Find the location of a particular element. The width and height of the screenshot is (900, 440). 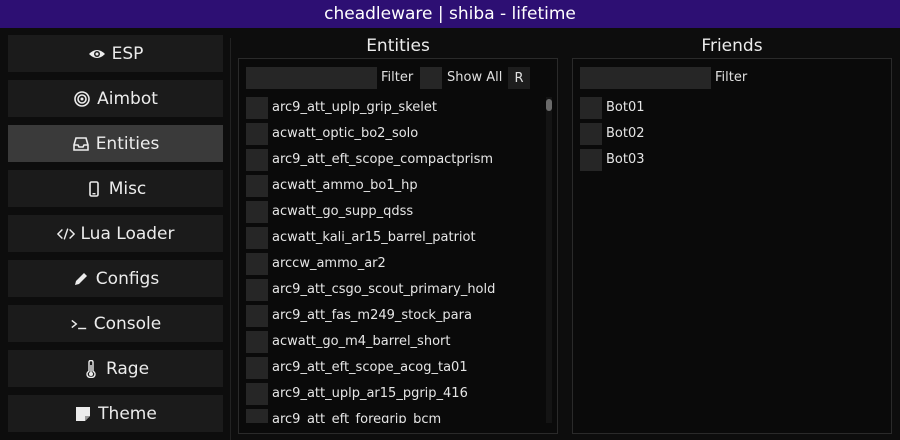

sidebar-item-label: Theme is located at coordinates (127, 413).